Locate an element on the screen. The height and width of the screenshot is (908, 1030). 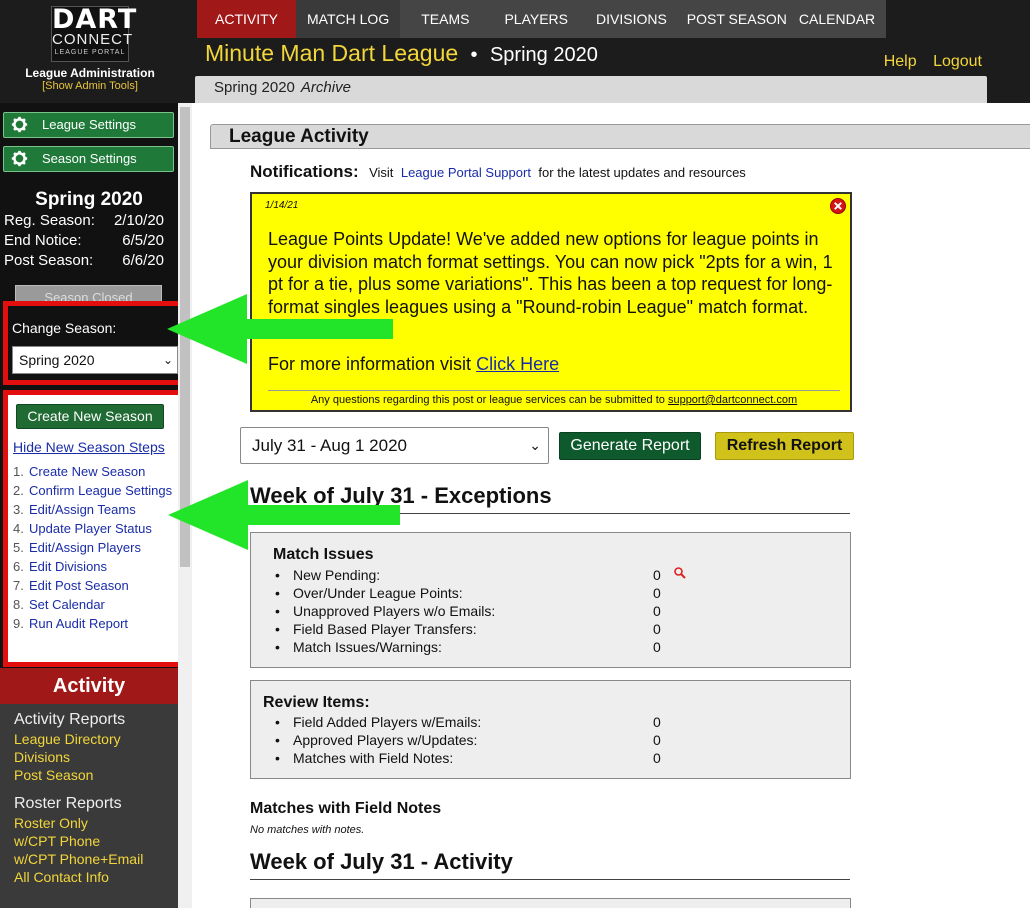
list-item: 2. Confirm League Settings is located at coordinates (95, 491).